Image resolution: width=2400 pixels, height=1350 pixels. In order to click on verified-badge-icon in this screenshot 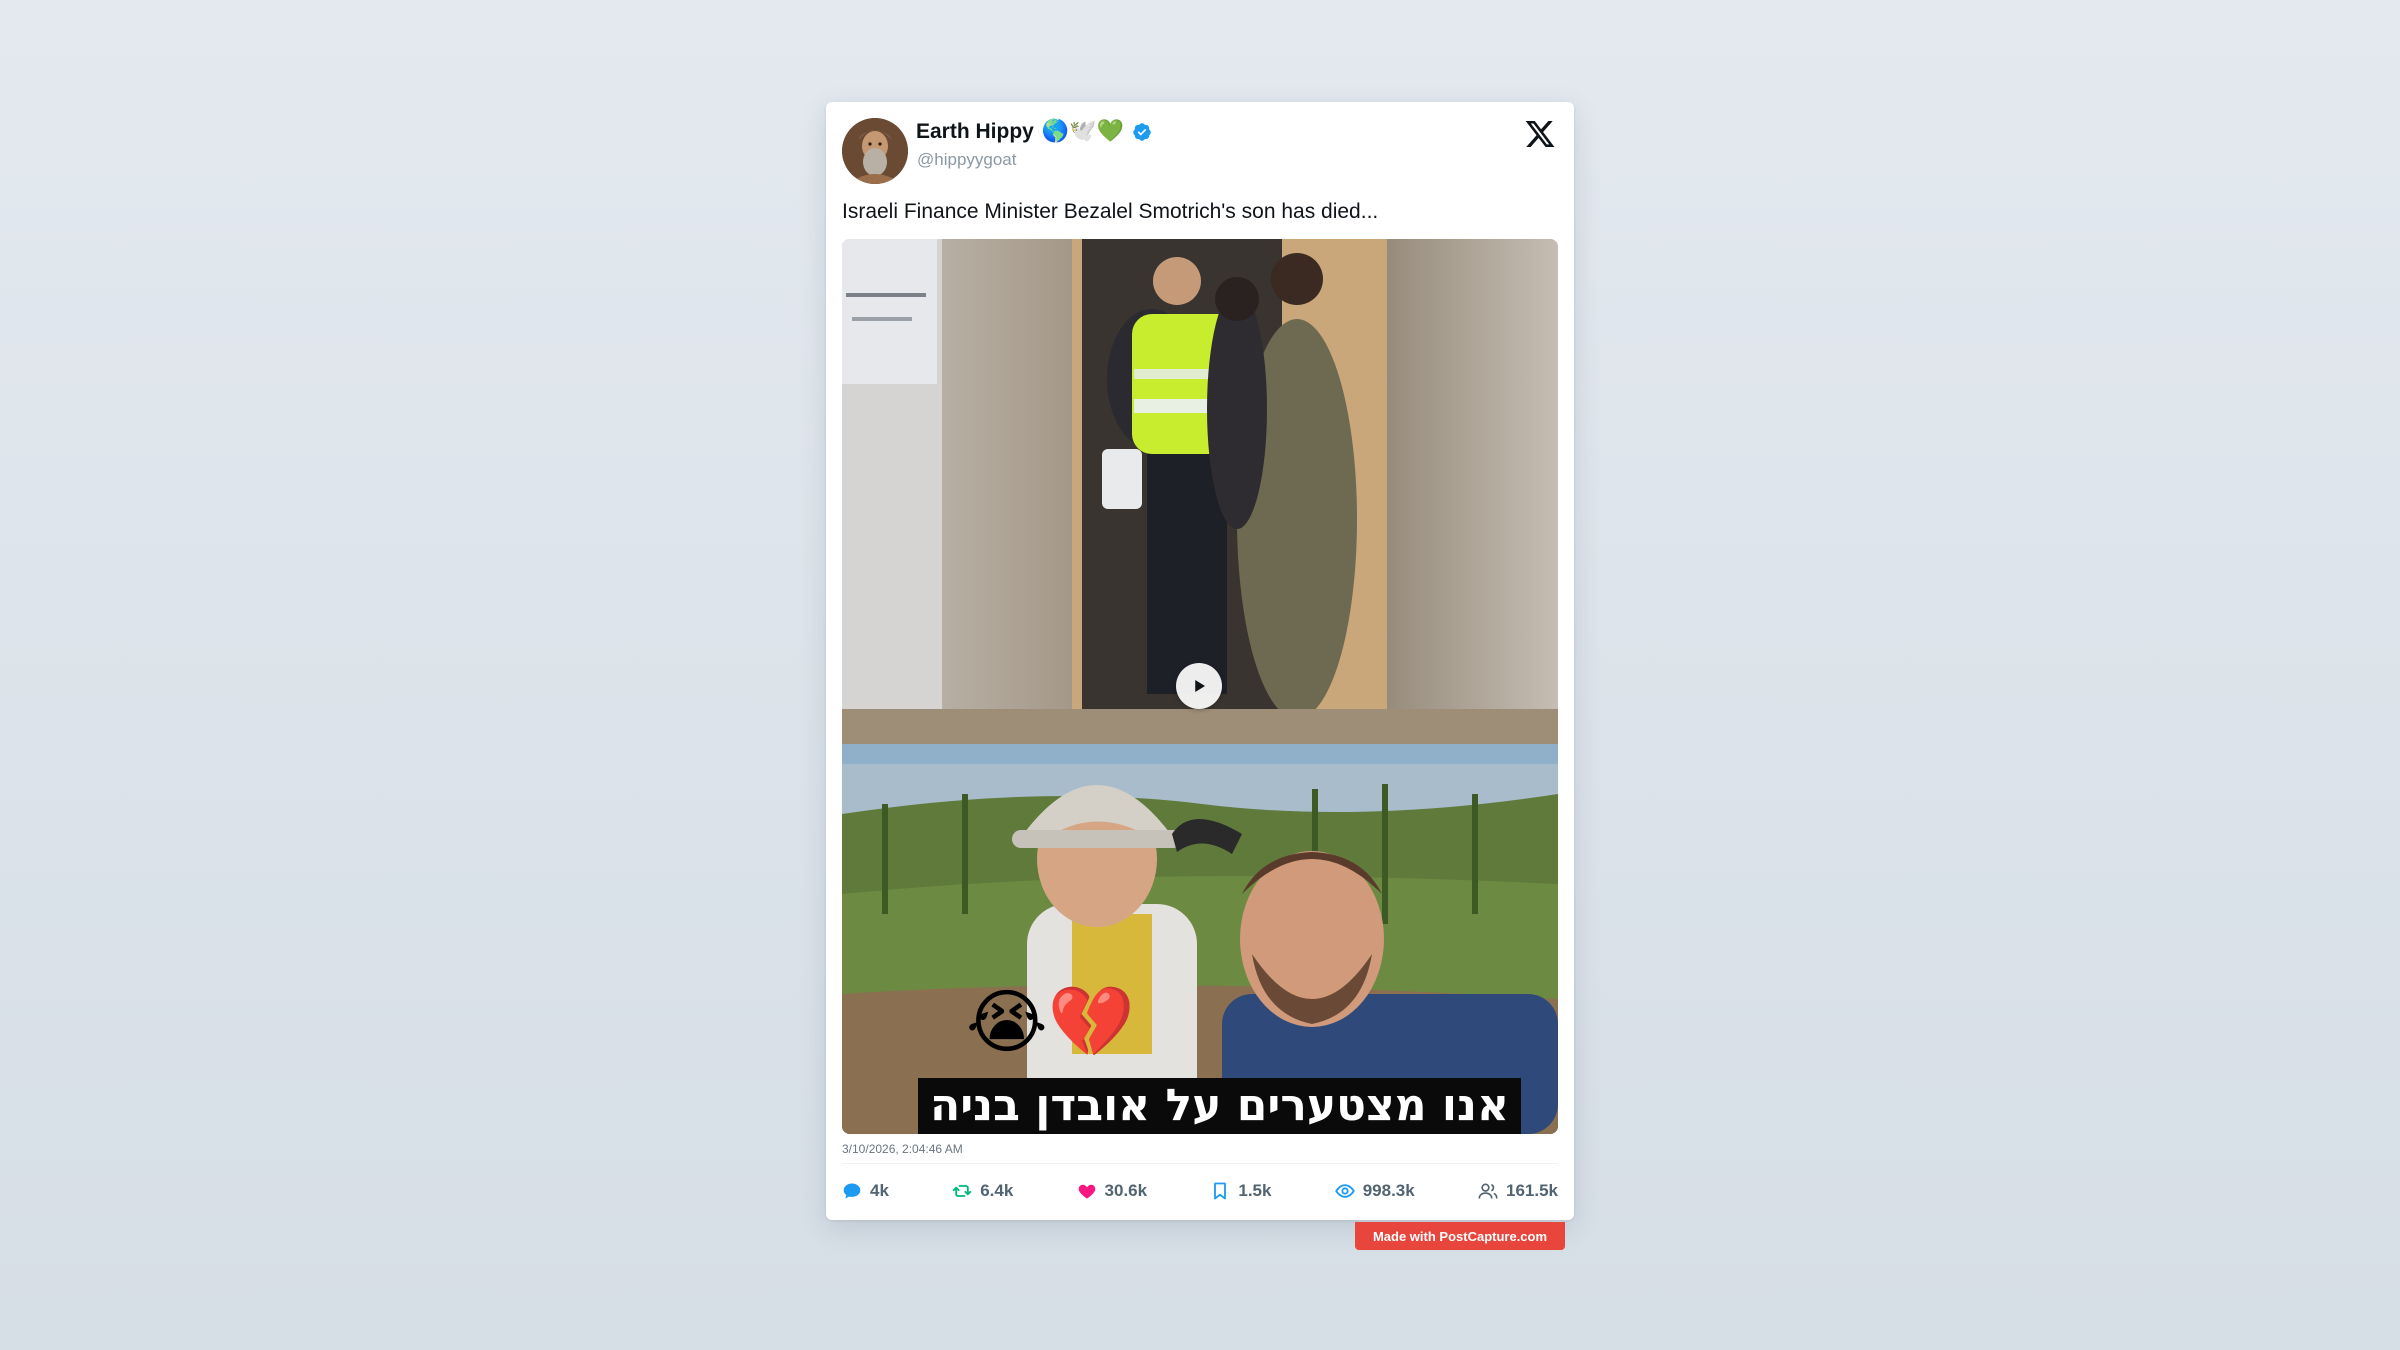, I will do `click(1142, 132)`.